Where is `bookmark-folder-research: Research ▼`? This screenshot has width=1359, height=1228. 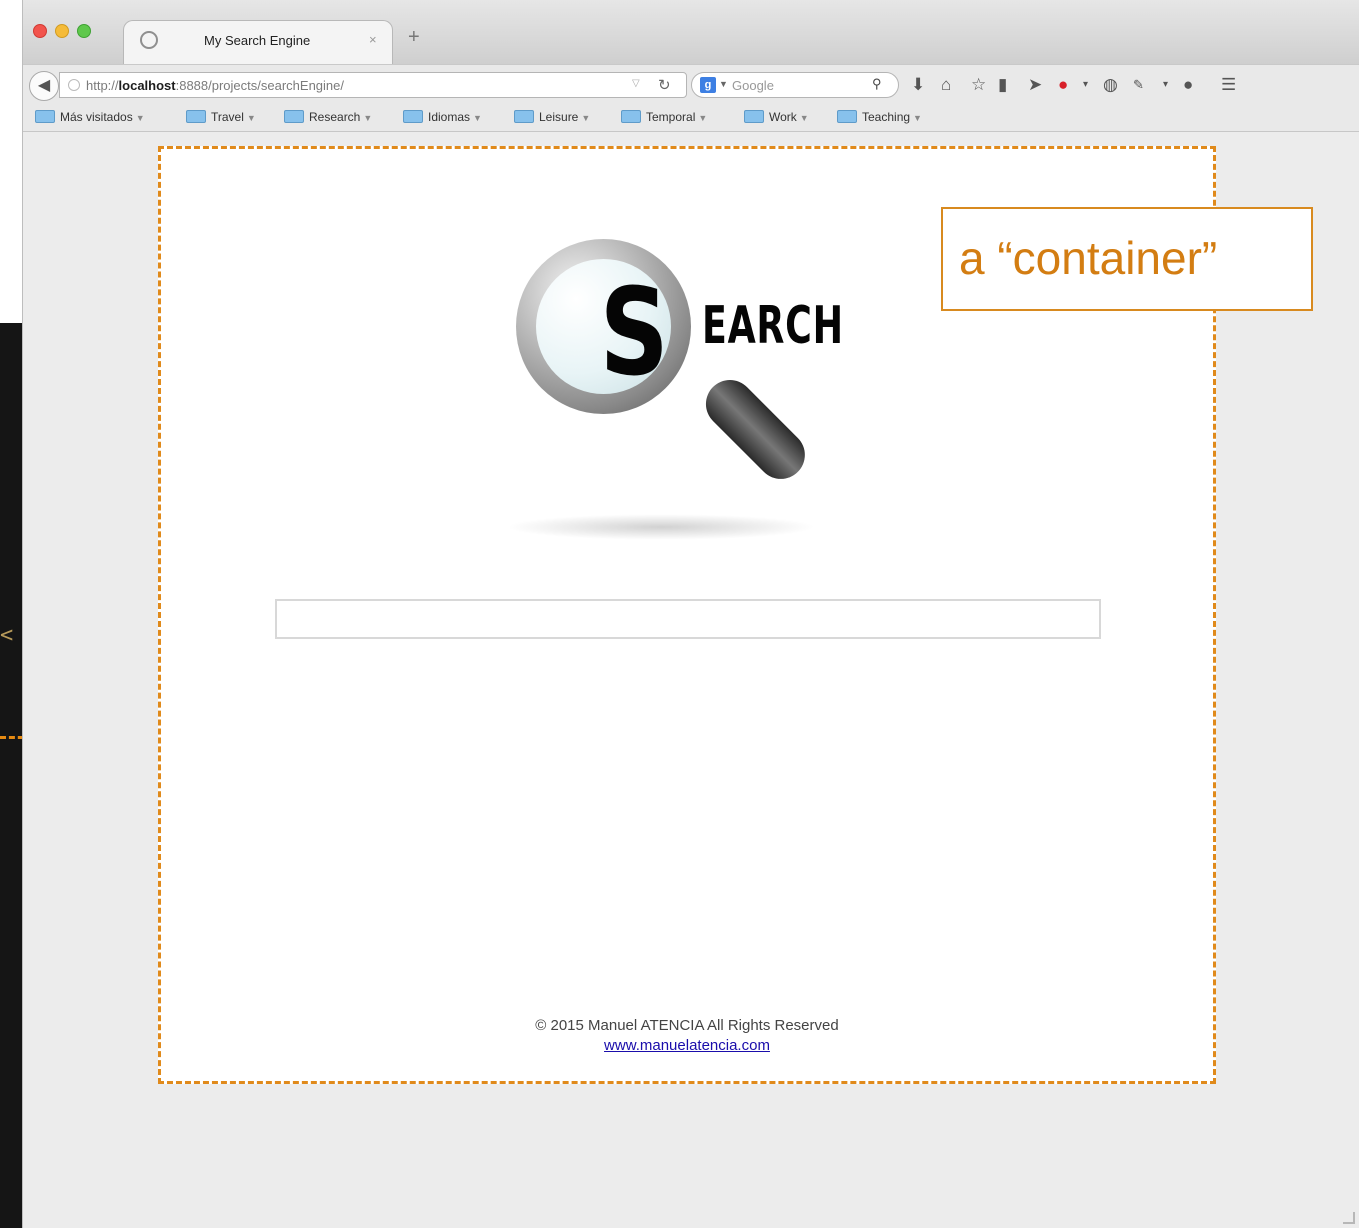
bookmark-folder-research: Research ▼ is located at coordinates (328, 117).